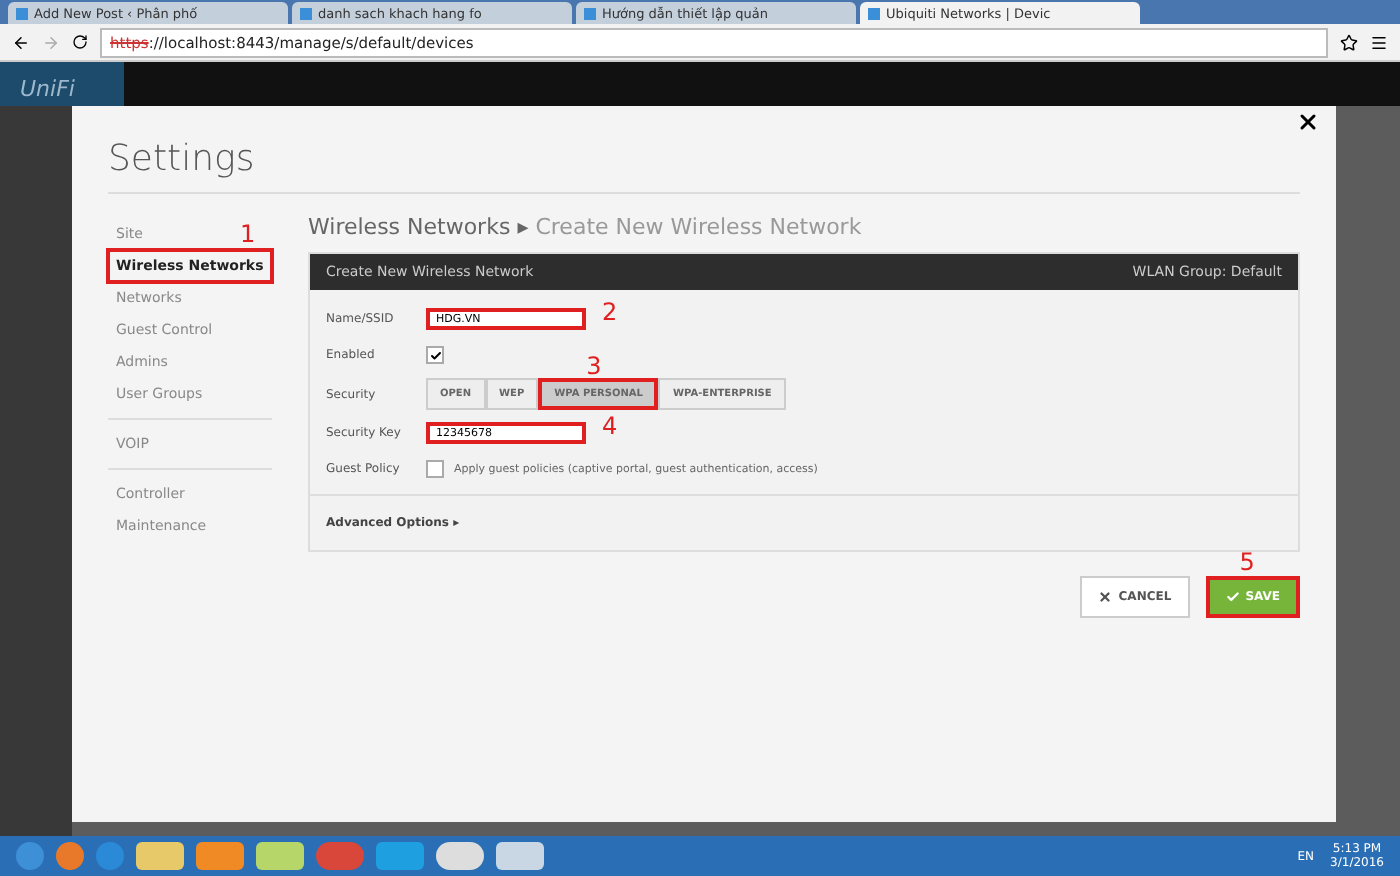 Image resolution: width=1400 pixels, height=876 pixels. What do you see at coordinates (594, 366) in the screenshot?
I see `annotation-number: 3` at bounding box center [594, 366].